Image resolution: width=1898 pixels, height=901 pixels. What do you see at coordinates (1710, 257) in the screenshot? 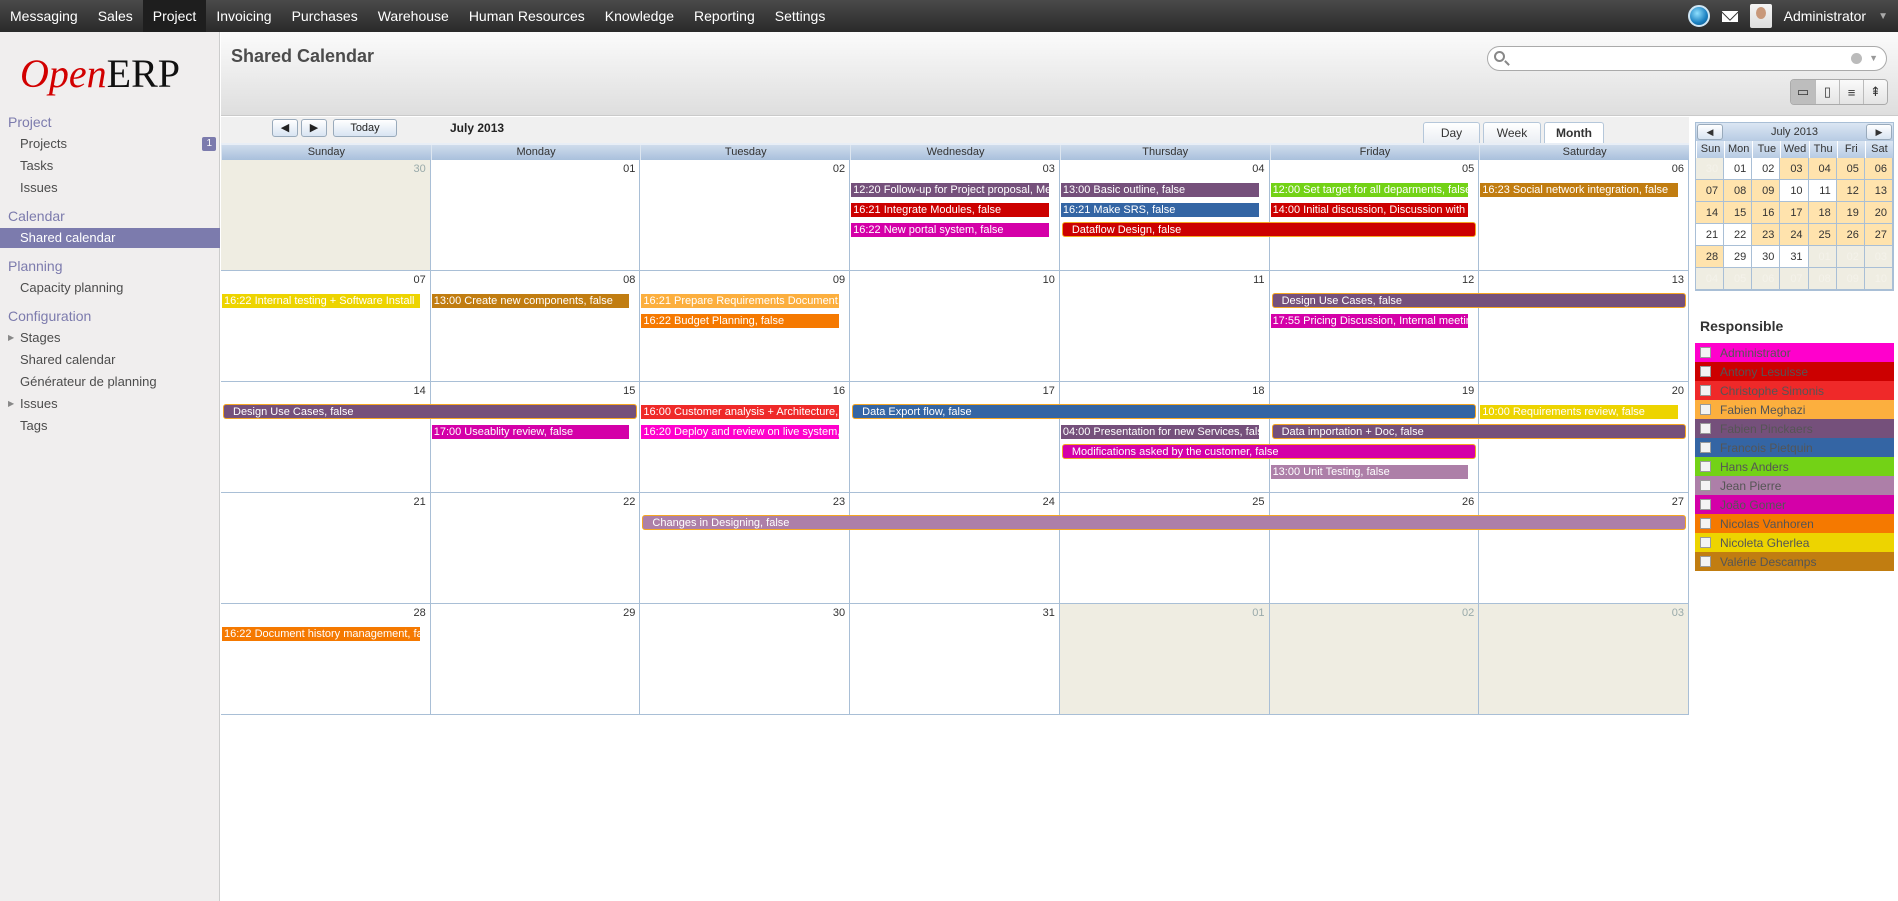
I see `mini-day: 28` at bounding box center [1710, 257].